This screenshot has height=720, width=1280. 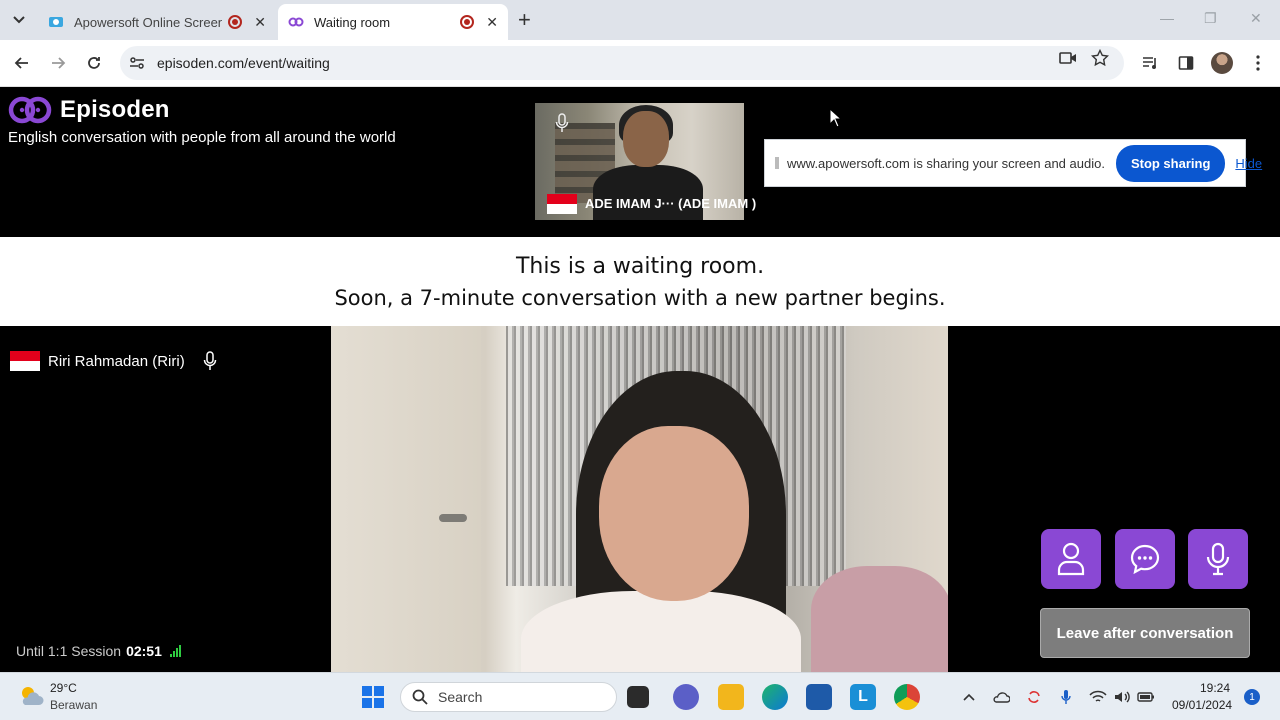 What do you see at coordinates (1100, 58) in the screenshot?
I see `bookmark-star-icon` at bounding box center [1100, 58].